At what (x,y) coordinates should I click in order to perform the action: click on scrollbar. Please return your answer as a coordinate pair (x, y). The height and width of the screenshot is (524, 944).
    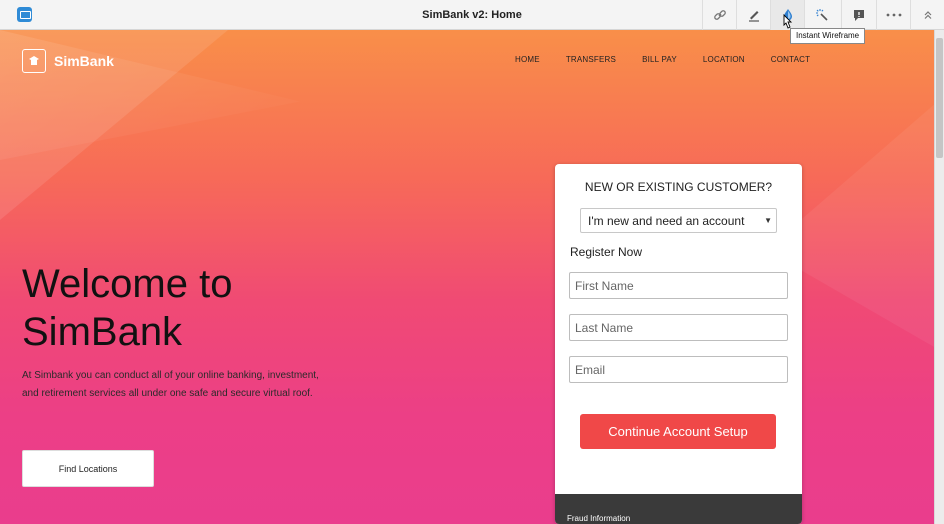
    Looking at the image, I should click on (939, 277).